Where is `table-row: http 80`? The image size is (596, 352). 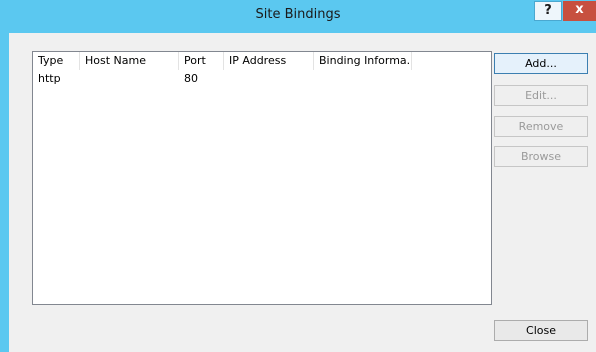 table-row: http 80 is located at coordinates (262, 79).